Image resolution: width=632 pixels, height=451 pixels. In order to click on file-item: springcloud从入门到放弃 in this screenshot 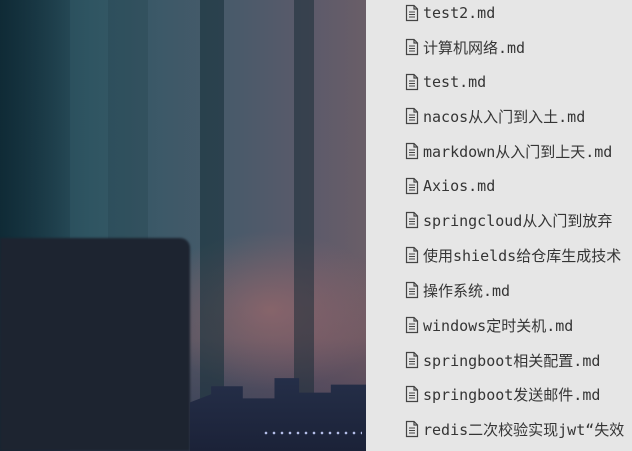, I will do `click(508, 220)`.